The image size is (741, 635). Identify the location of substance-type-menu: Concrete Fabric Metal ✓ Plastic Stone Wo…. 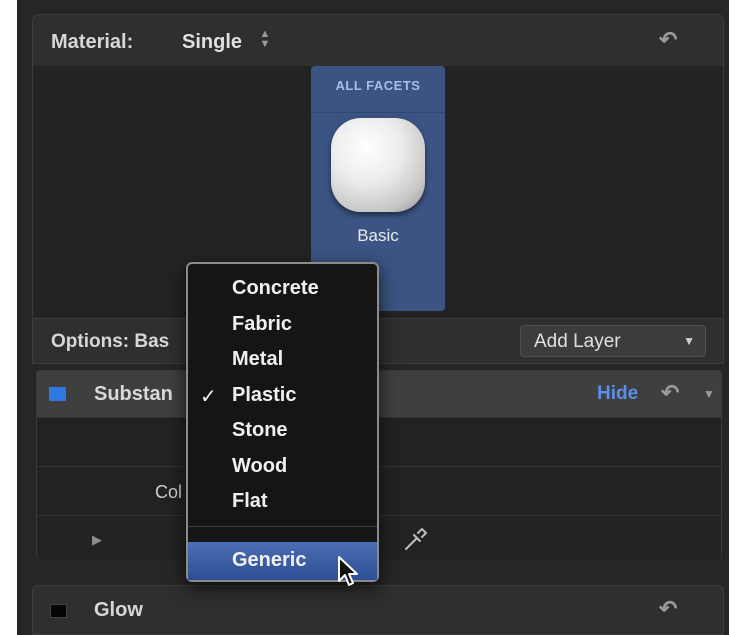
(282, 422).